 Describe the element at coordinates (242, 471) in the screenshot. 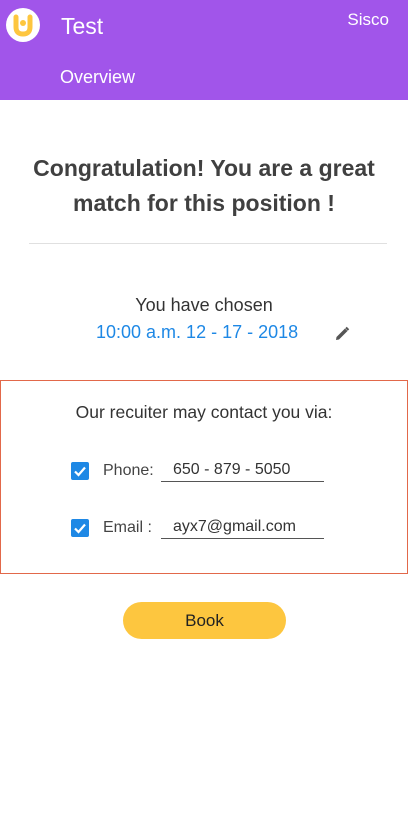

I see `phone-field: 650 - 879 - 5050` at that location.